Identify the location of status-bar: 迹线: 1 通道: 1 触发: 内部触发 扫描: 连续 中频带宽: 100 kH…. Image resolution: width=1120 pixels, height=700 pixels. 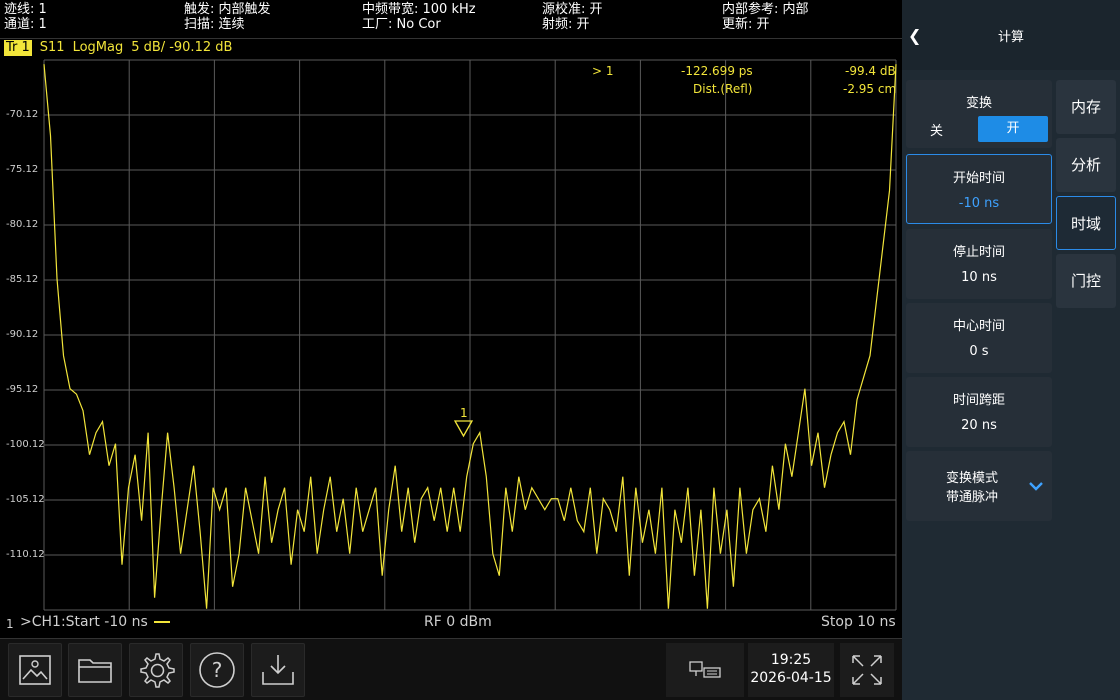
(451, 18).